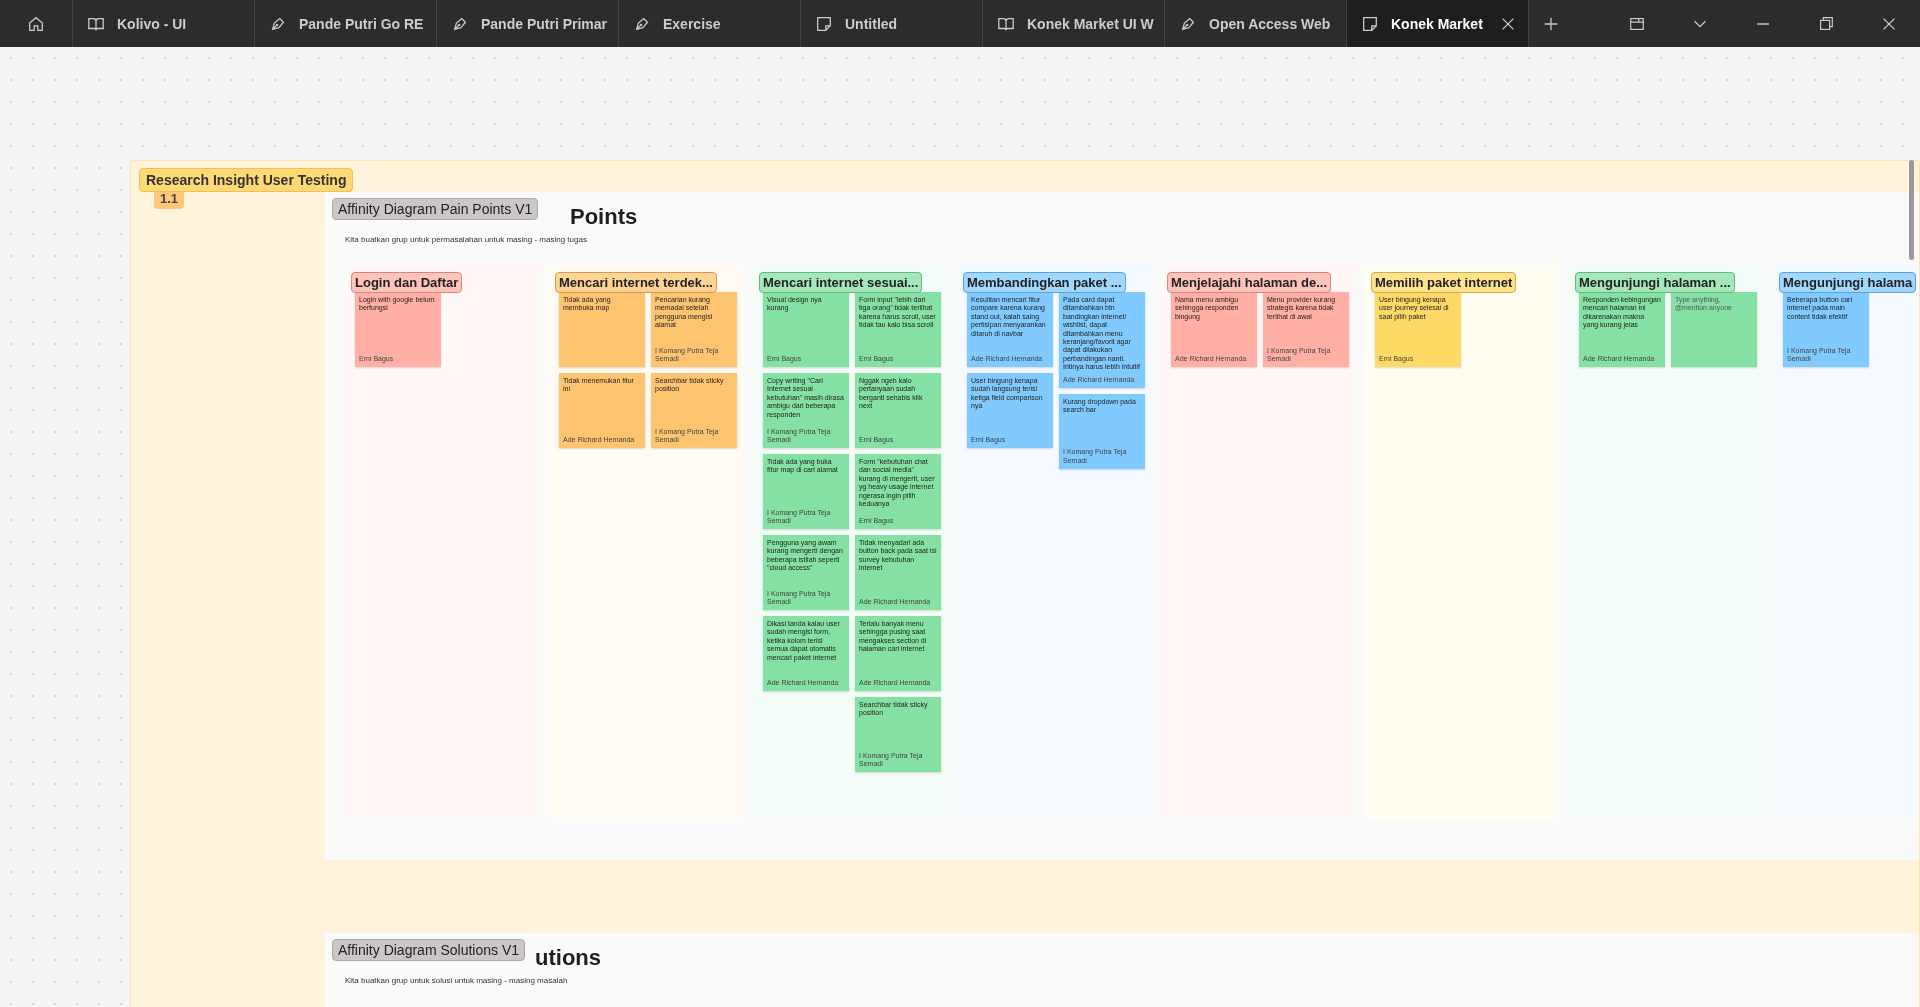  Describe the element at coordinates (429, 950) in the screenshot. I see `frame-name-label: Affinity Diagram Solutions V1` at that location.